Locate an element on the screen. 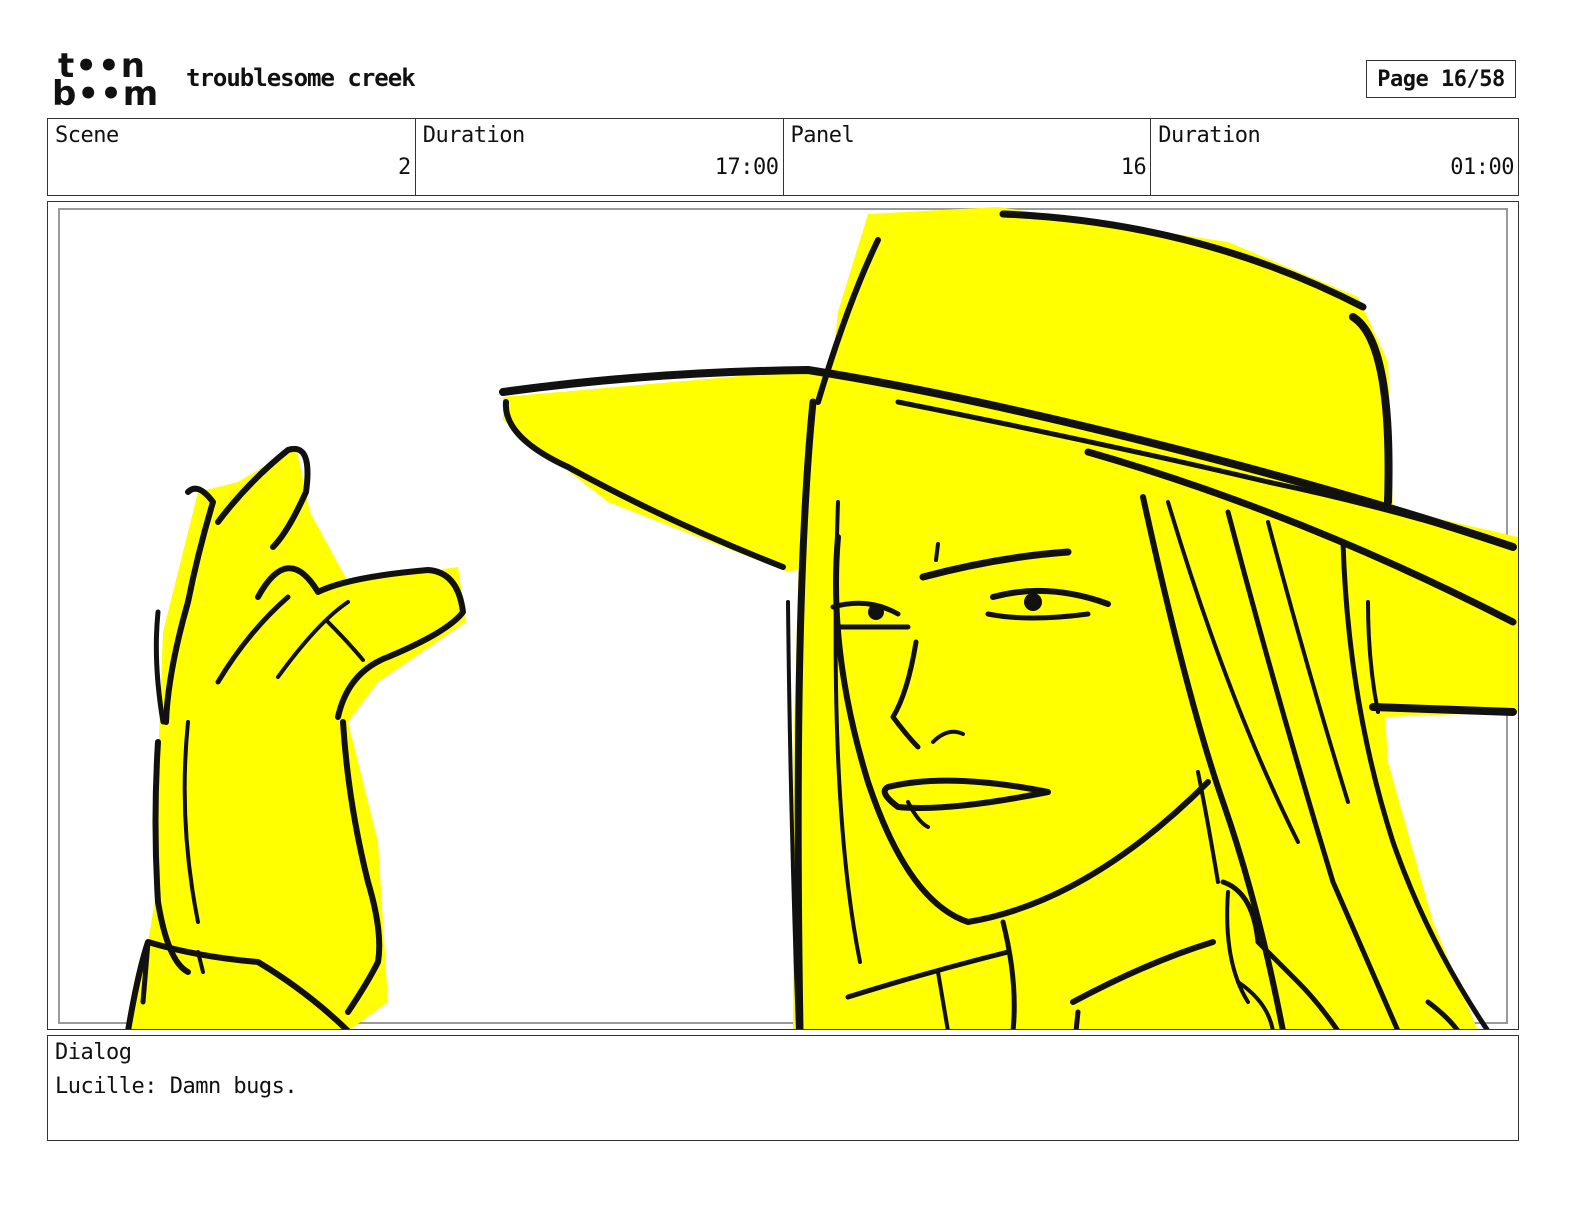 Image resolution: width=1584 pixels, height=1224 pixels. logo-line-2: b••m is located at coordinates (106, 94).